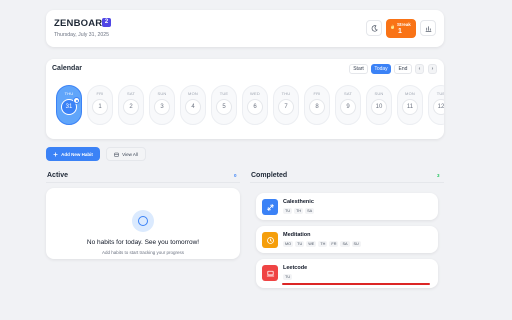  I want to click on calendar-day: TUE 5, so click(224, 105).